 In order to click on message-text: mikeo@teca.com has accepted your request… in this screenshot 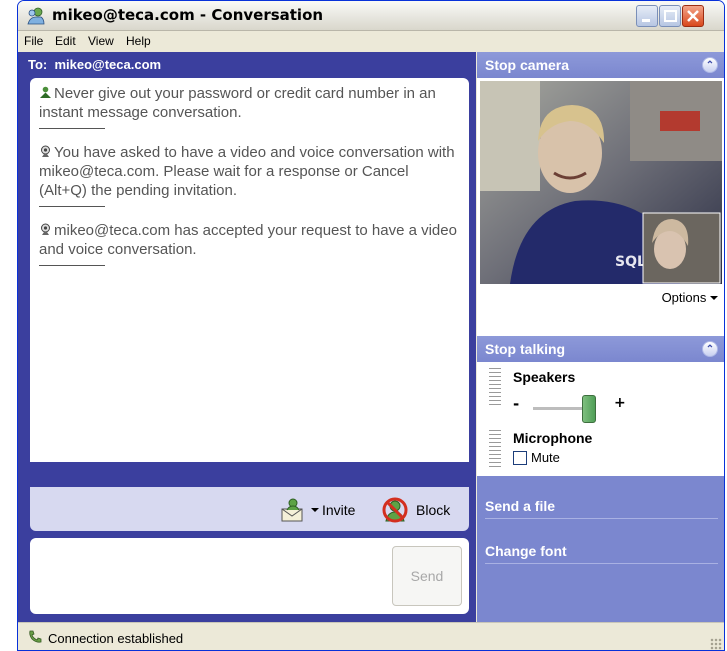, I will do `click(248, 240)`.